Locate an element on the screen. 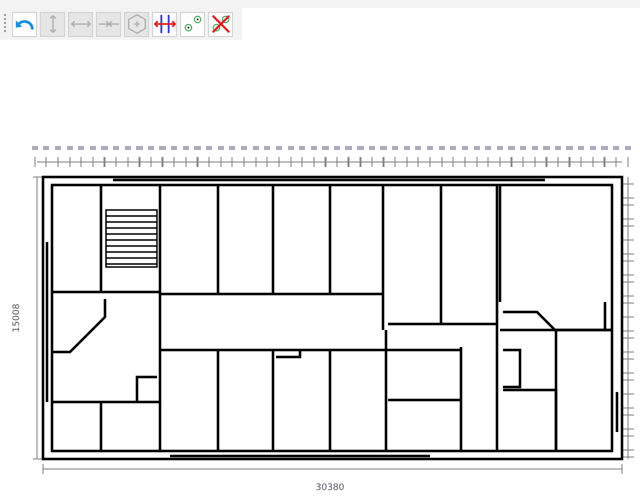 The image size is (640, 498). cross-button is located at coordinates (164, 24).